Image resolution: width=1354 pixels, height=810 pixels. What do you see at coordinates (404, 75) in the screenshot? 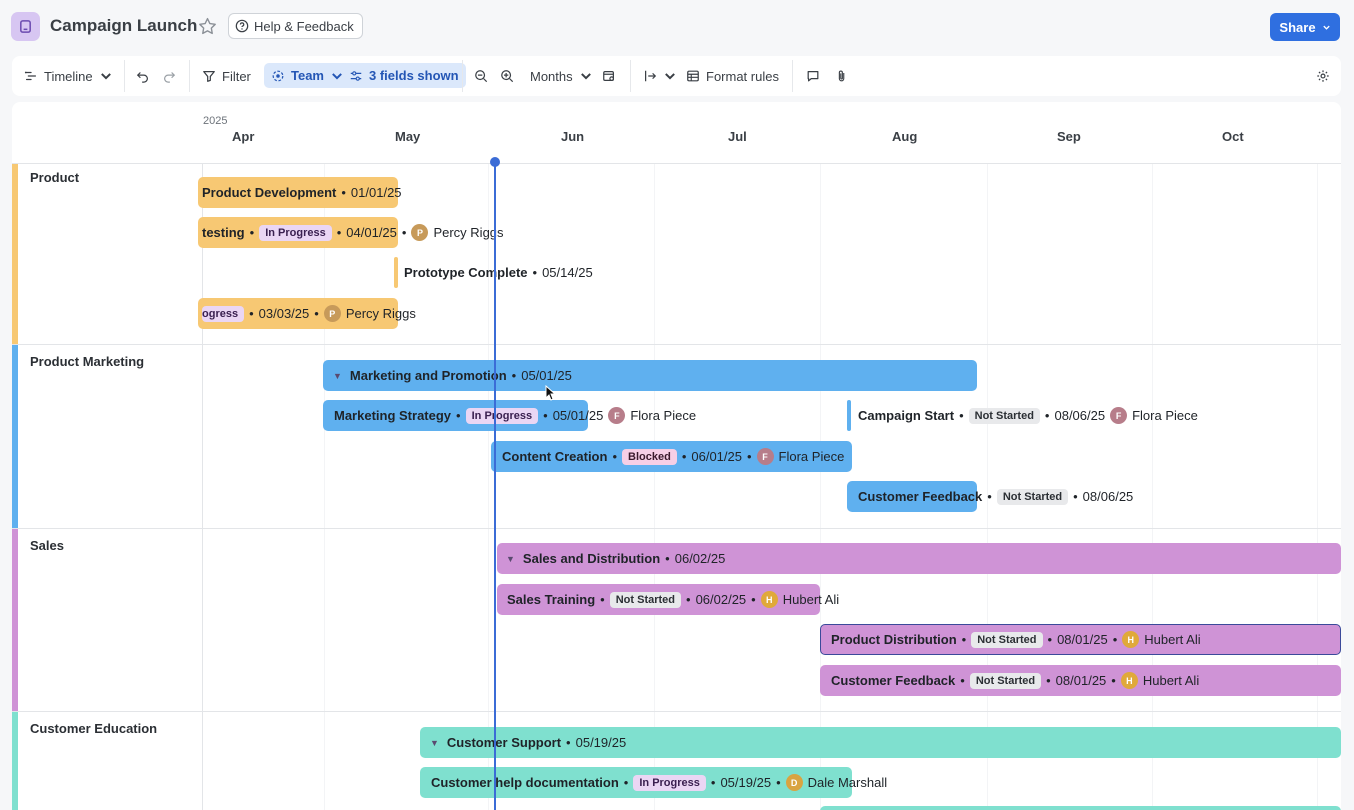
I see `fields-button: 3 fields shown` at bounding box center [404, 75].